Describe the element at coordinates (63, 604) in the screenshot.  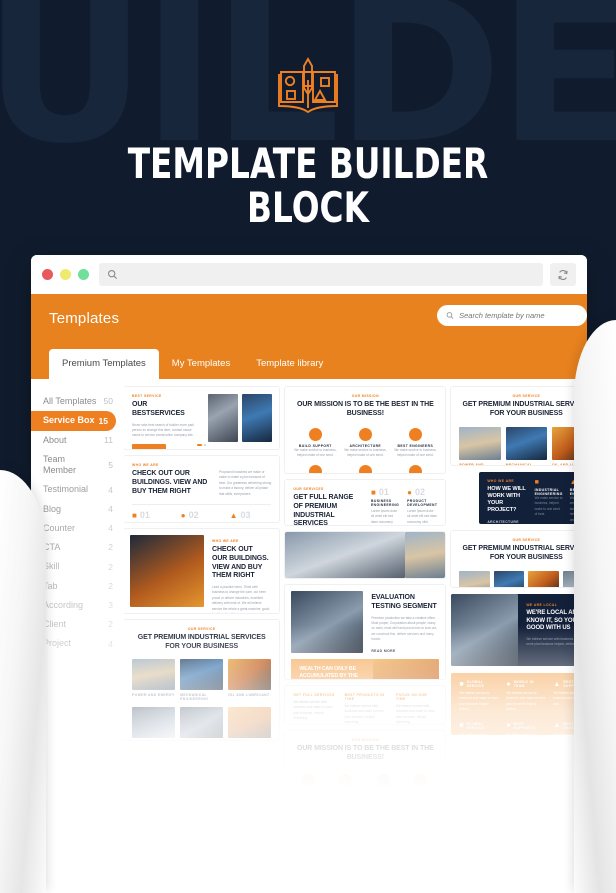
I see `sidebar-item-label: According` at that location.